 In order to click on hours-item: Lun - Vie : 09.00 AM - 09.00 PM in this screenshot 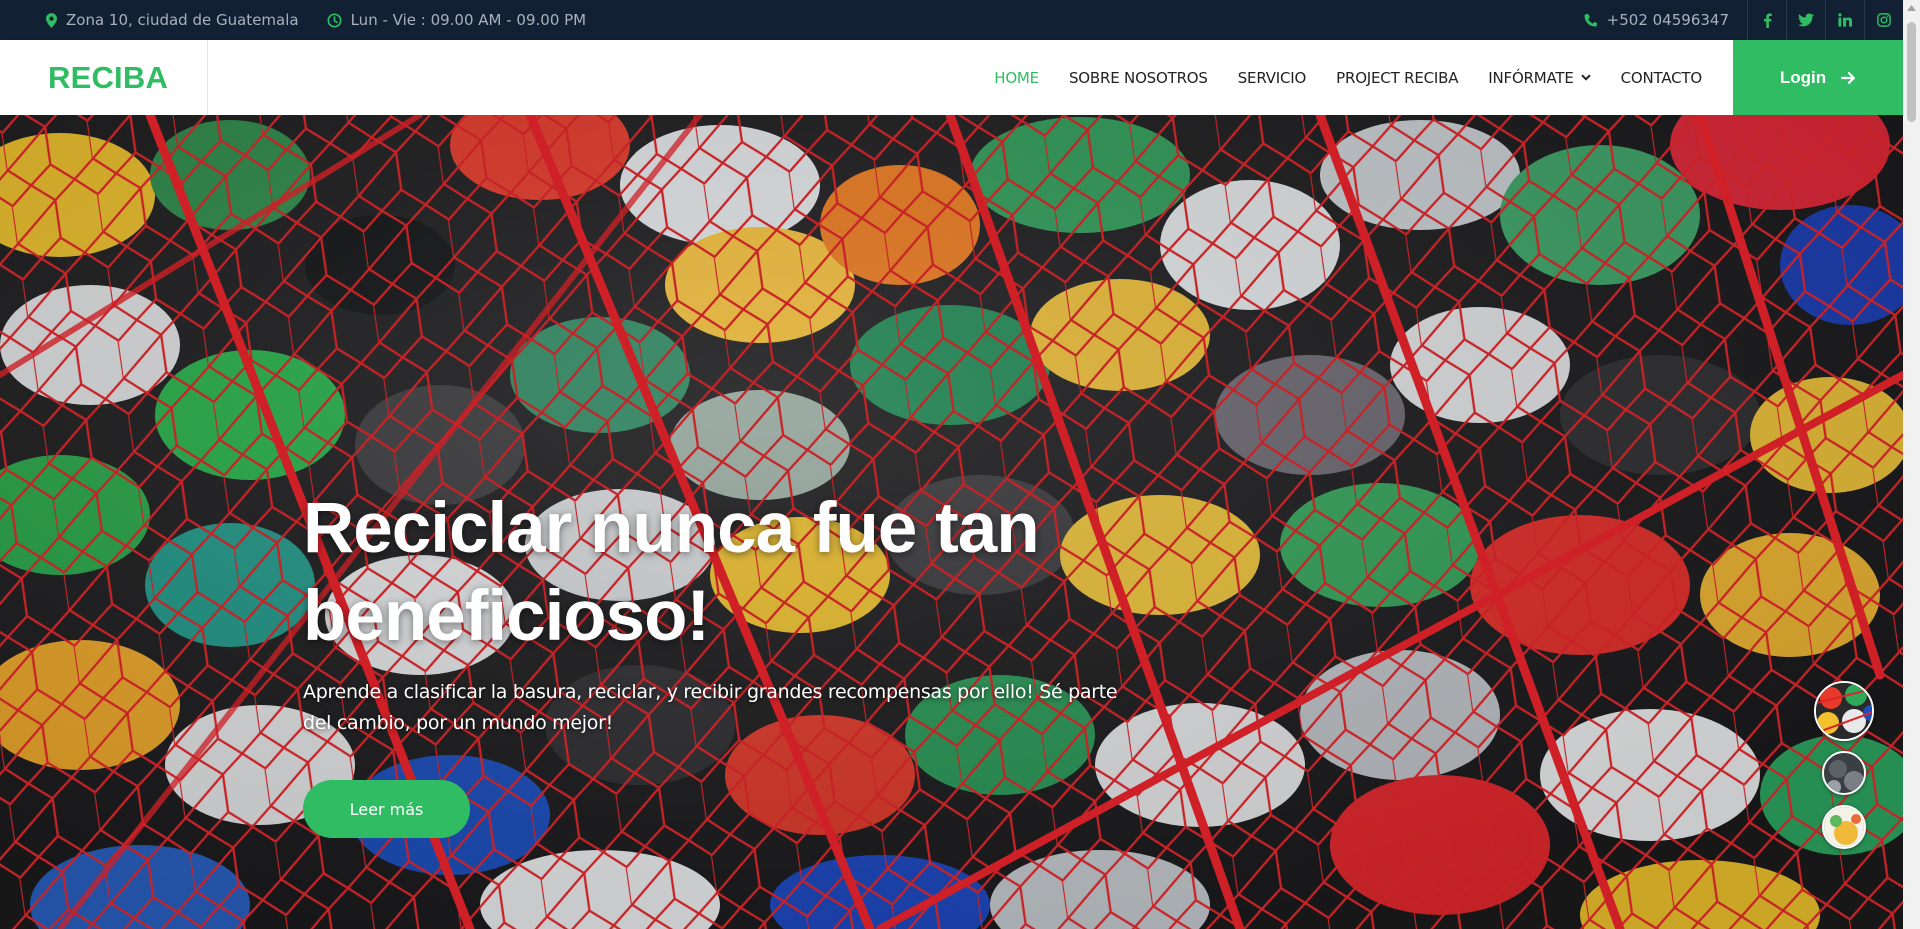, I will do `click(457, 20)`.